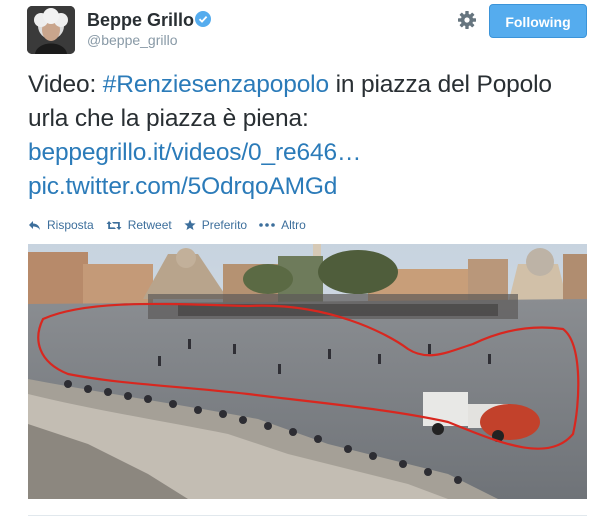 The height and width of the screenshot is (520, 606). I want to click on divider, so click(307, 515).